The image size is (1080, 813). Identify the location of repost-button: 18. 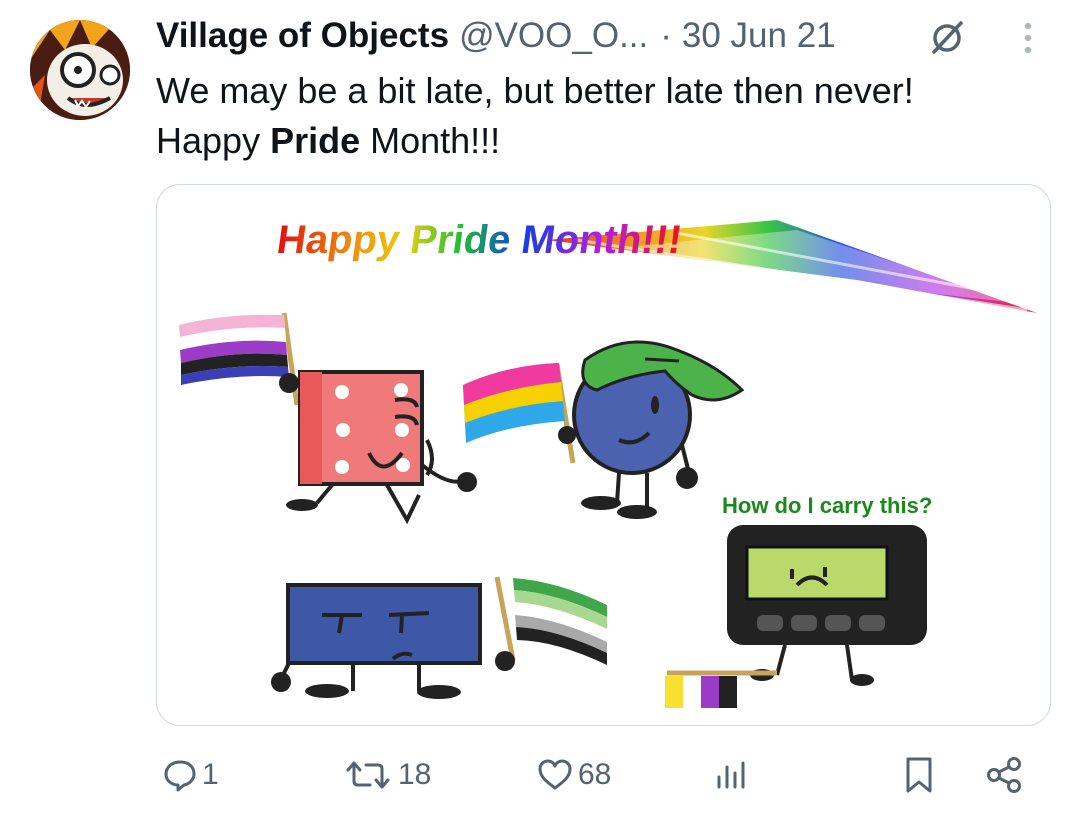
(386, 775).